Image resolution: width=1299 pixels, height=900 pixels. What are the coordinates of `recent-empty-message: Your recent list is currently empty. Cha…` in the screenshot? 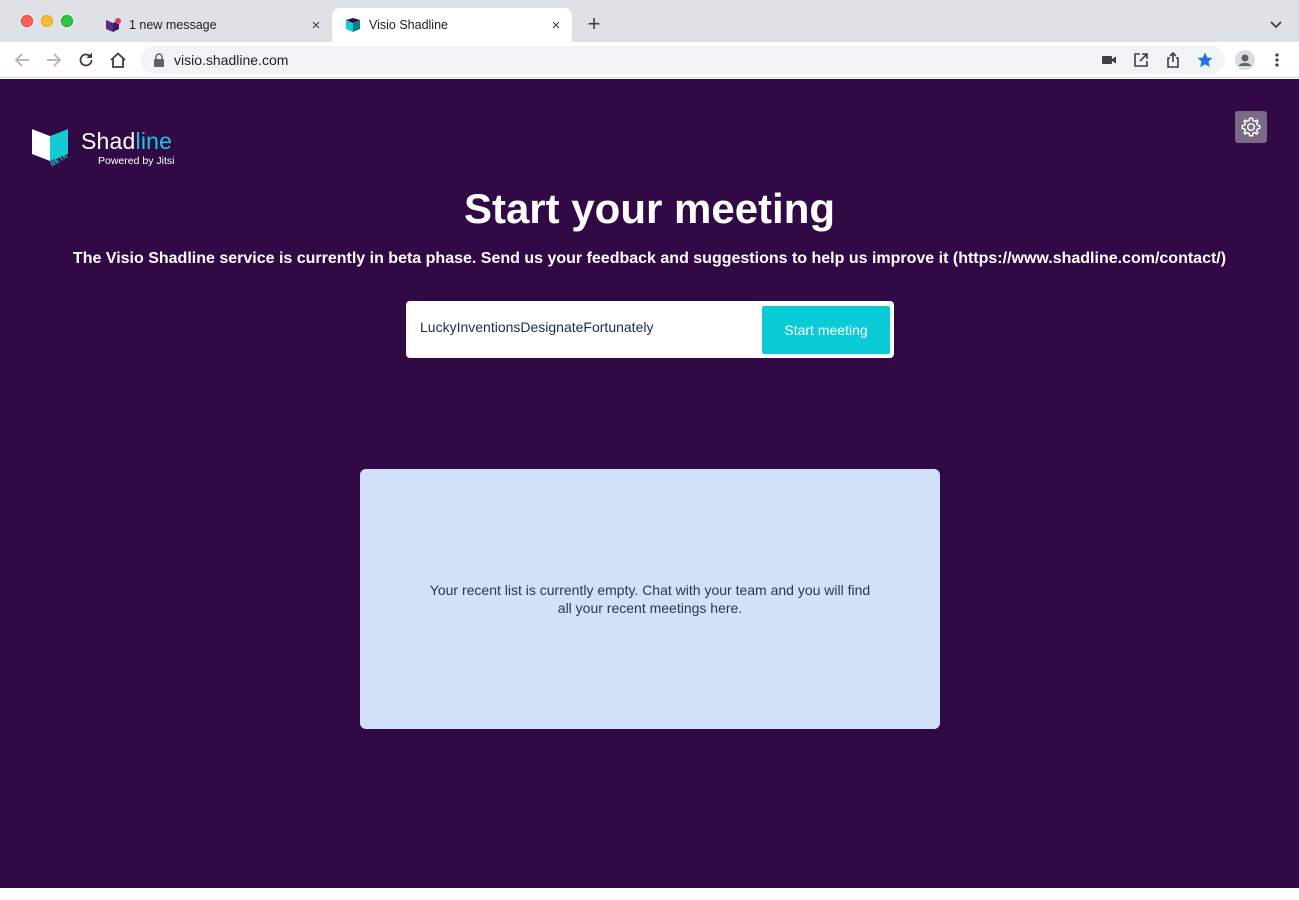 It's located at (650, 599).